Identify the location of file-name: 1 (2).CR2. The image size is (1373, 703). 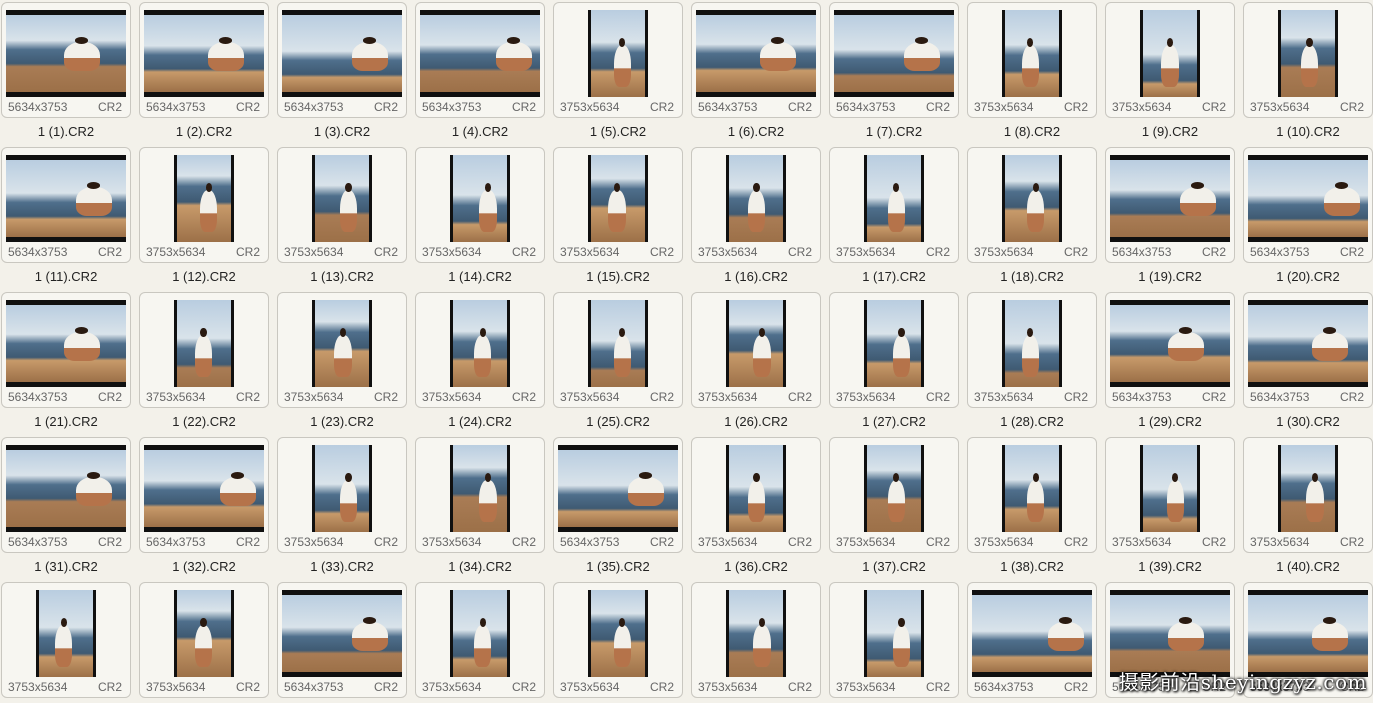
(204, 132).